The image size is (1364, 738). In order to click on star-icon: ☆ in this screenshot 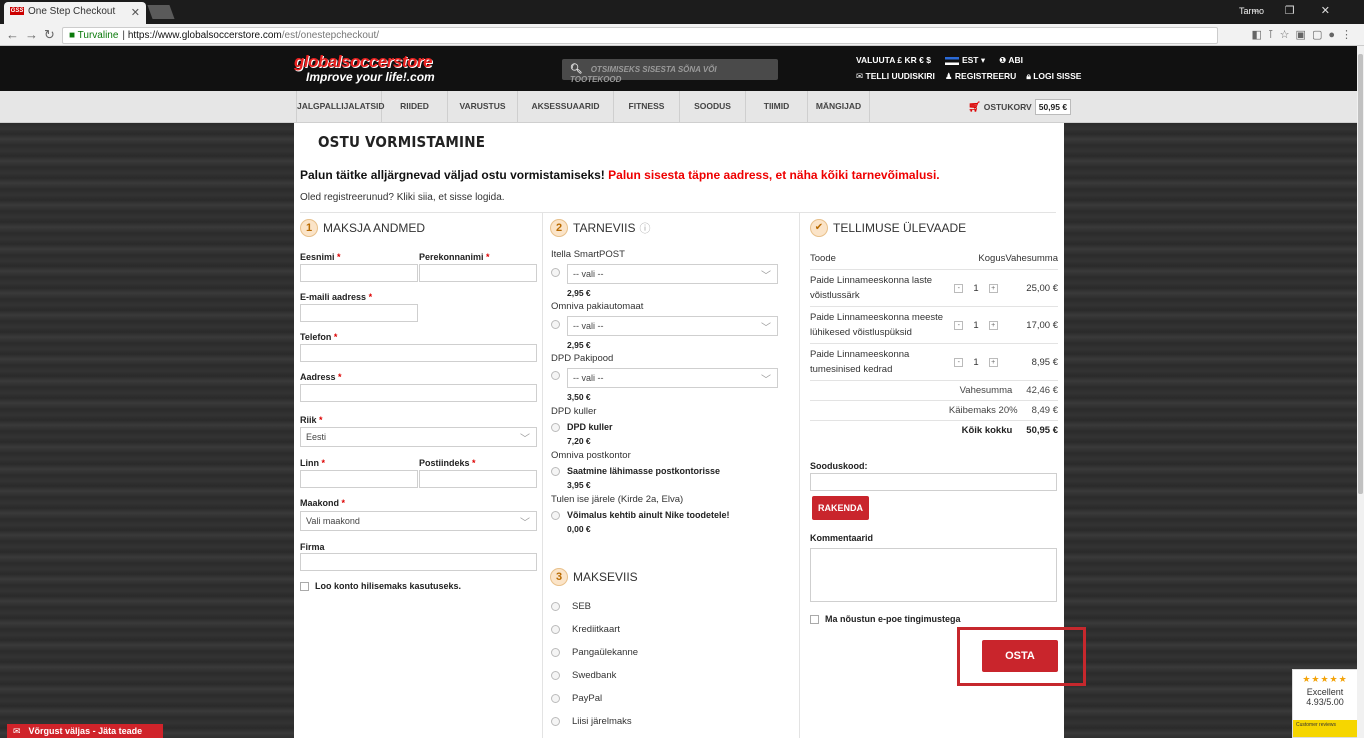, I will do `click(1288, 35)`.